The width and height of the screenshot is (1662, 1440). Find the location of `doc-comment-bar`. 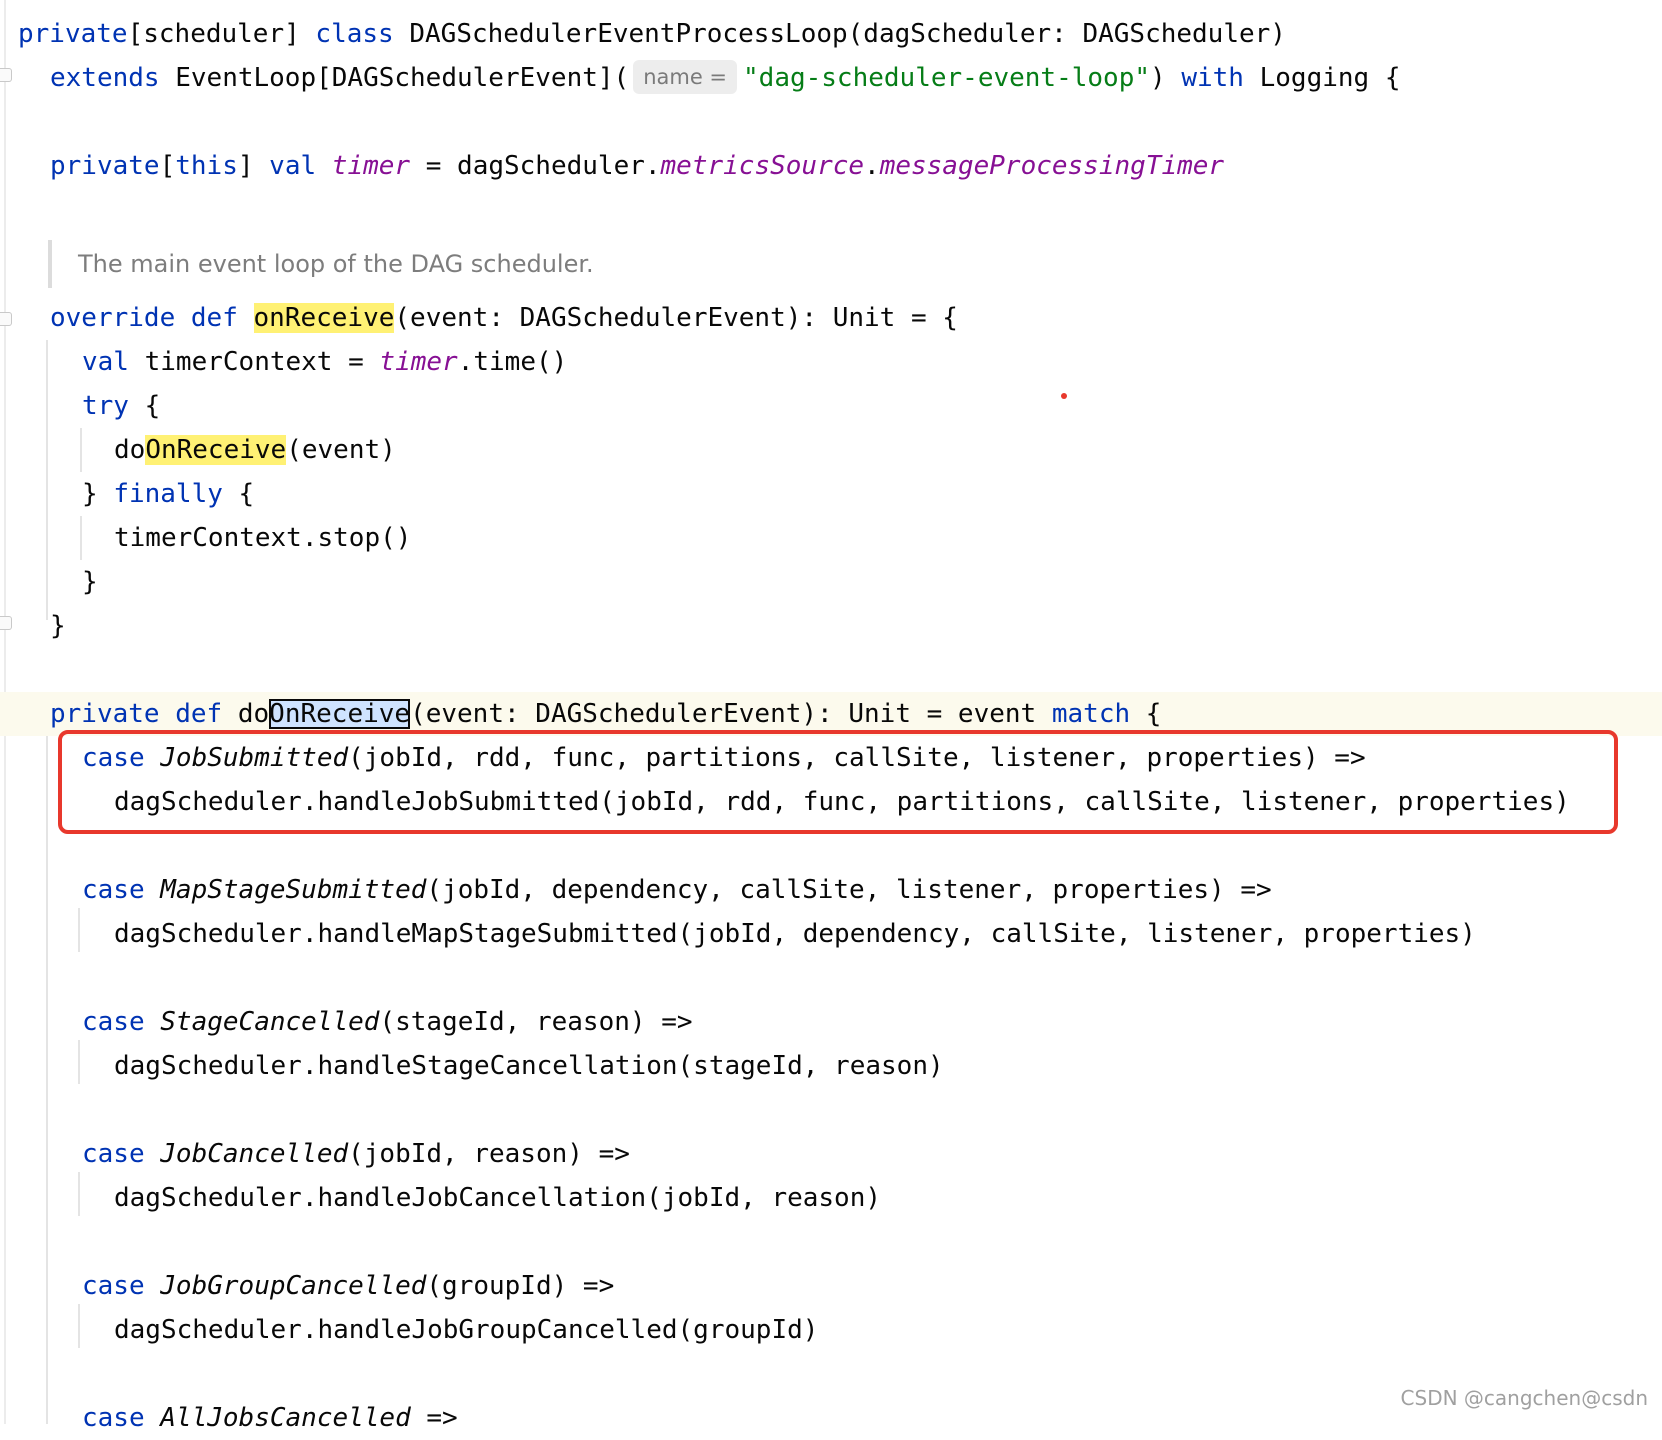

doc-comment-bar is located at coordinates (50, 264).